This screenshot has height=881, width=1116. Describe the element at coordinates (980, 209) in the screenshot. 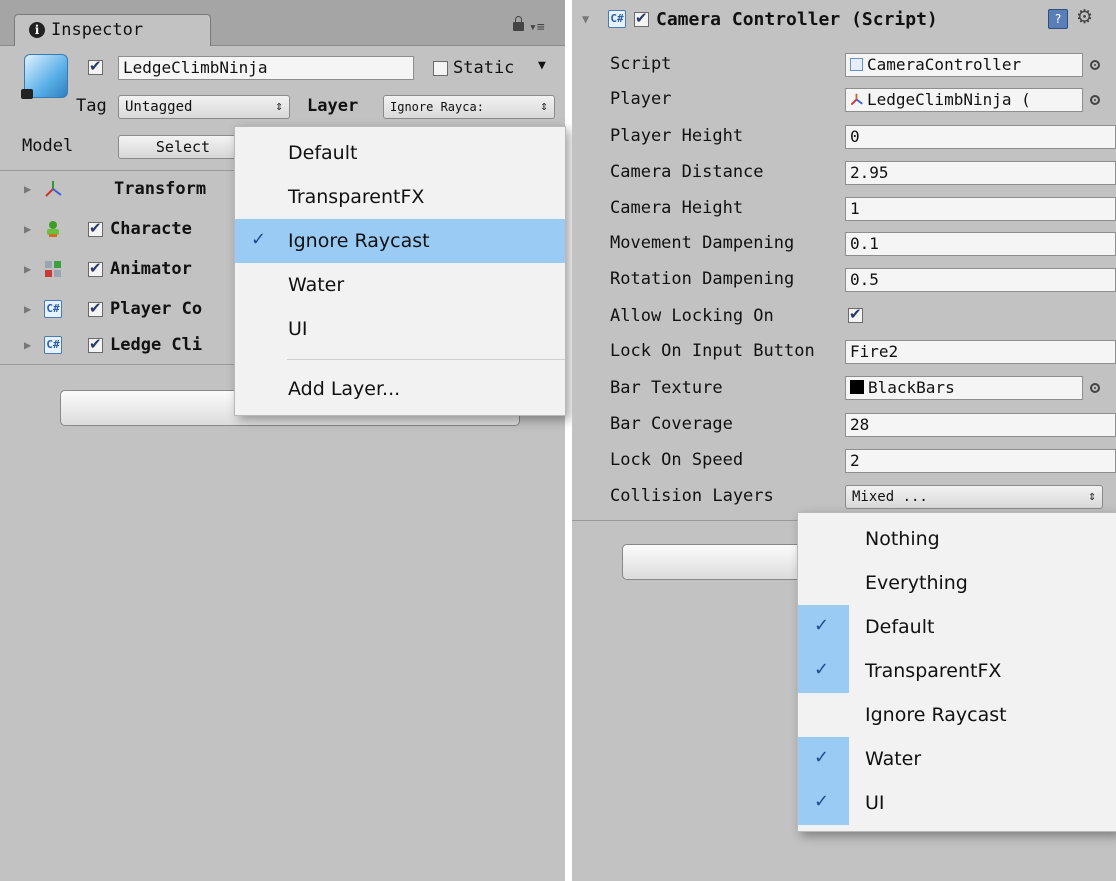

I see `camera-height-field: 1` at that location.